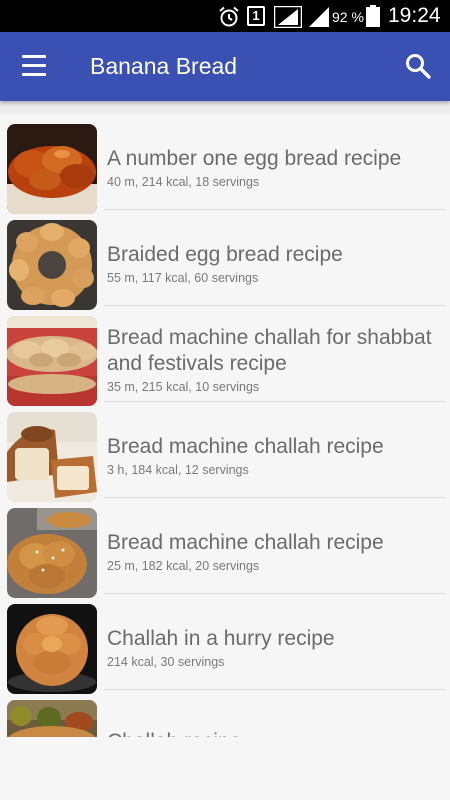  I want to click on recipe-meta: 35 m, 215 kcal, 10 servings, so click(183, 386).